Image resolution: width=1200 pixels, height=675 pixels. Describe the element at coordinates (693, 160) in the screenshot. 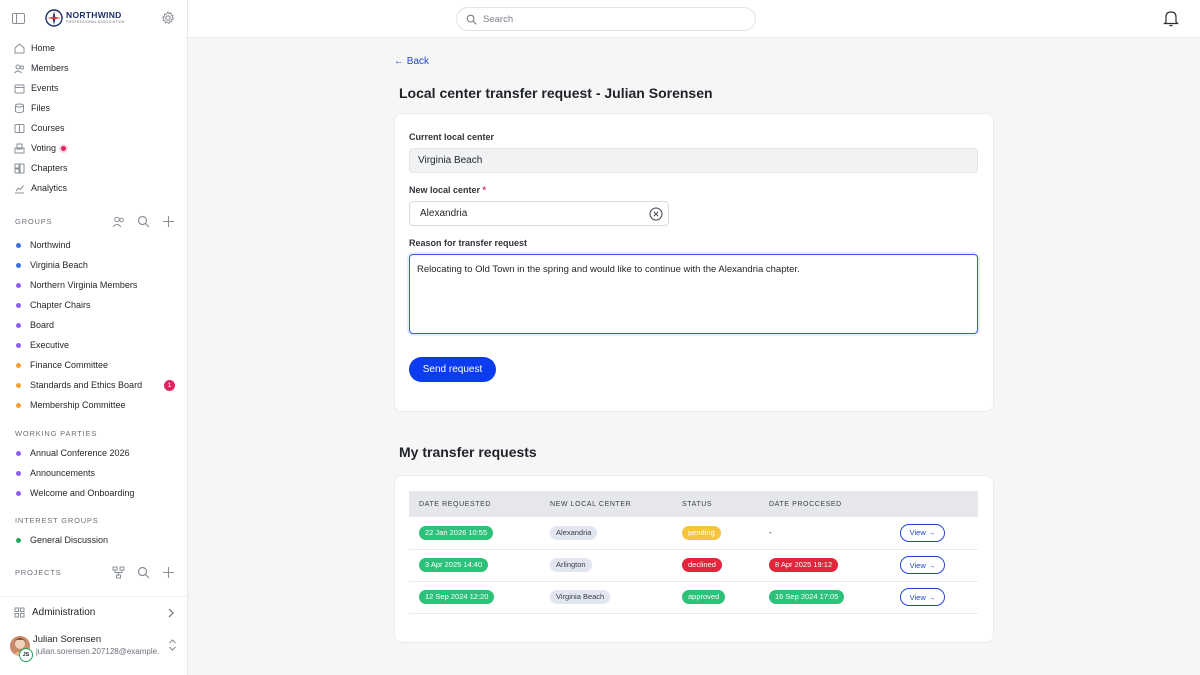

I see `current-center-field: Virginia Beach` at that location.